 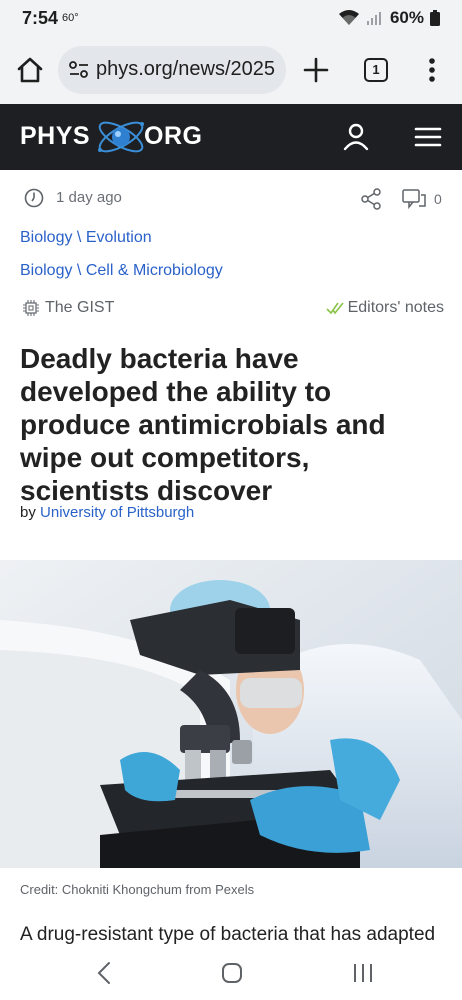 What do you see at coordinates (373, 18) in the screenshot?
I see `signal-icon` at bounding box center [373, 18].